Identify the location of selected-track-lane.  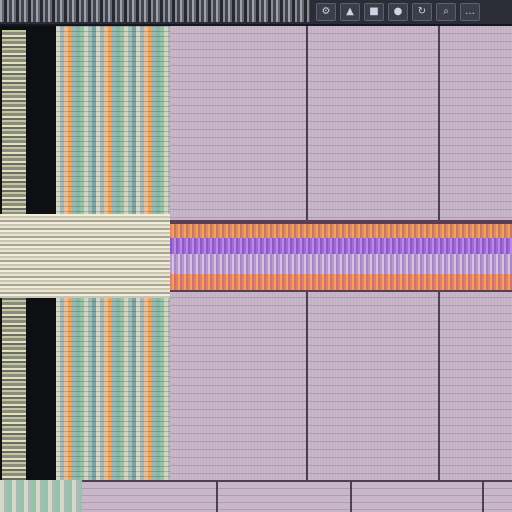
(341, 256).